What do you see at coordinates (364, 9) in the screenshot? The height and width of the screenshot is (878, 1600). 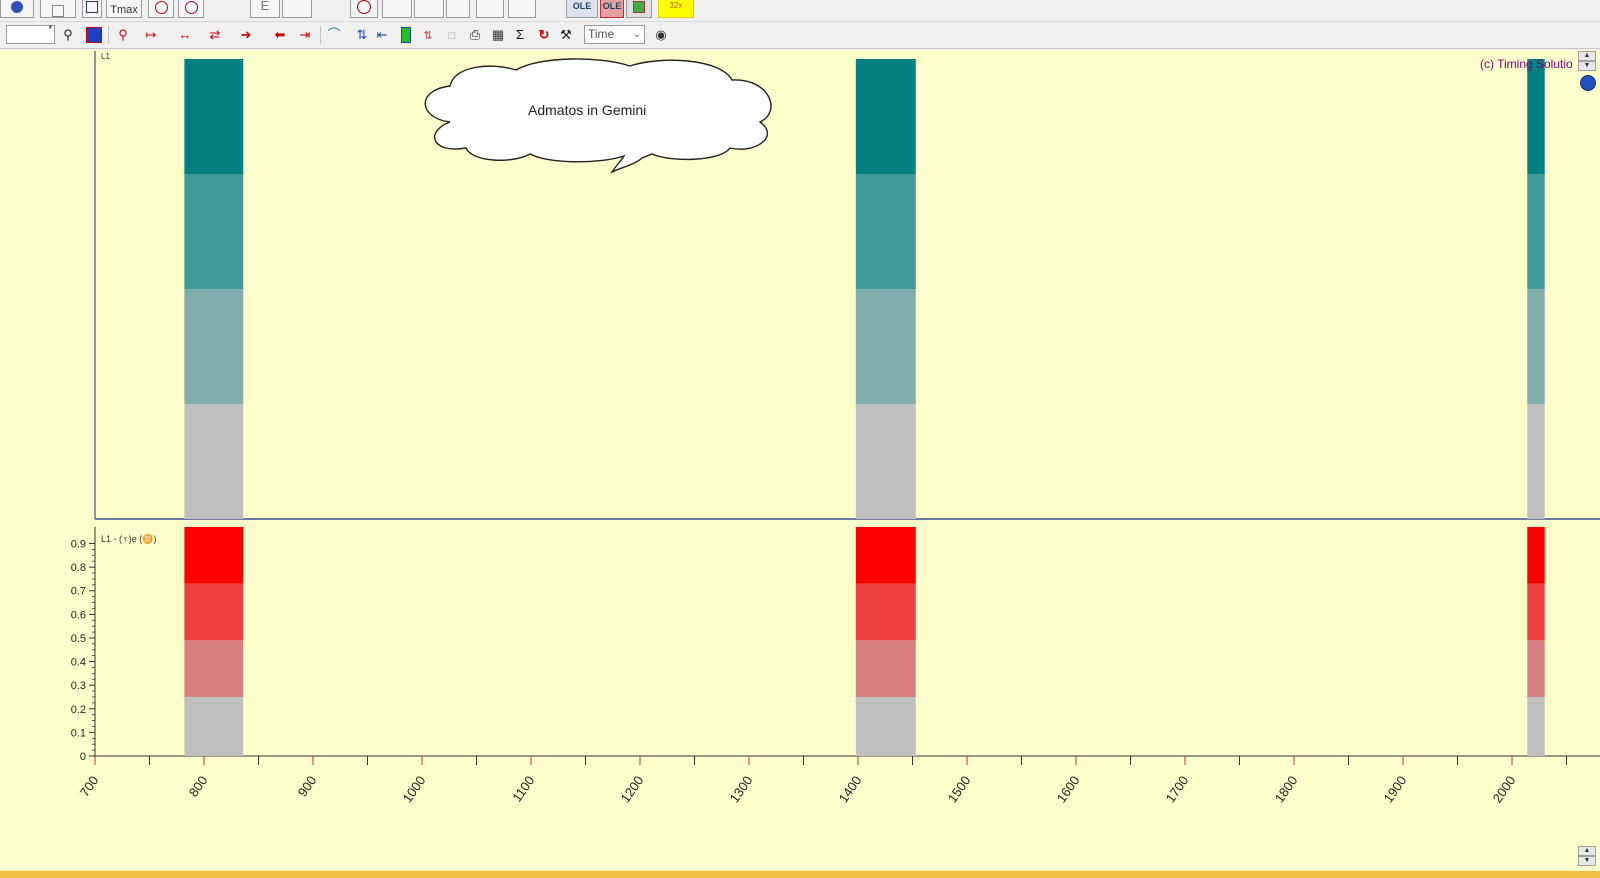 I see `compass-button` at bounding box center [364, 9].